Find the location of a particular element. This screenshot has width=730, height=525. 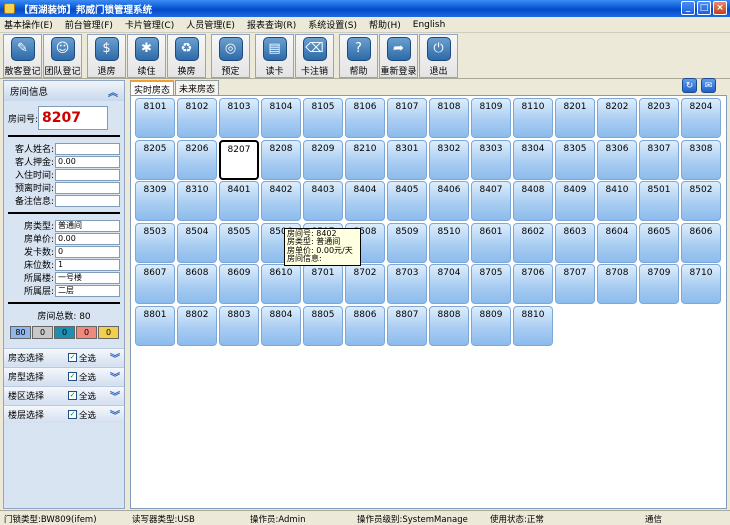

room-tile-8104: 8104 is located at coordinates (281, 118).